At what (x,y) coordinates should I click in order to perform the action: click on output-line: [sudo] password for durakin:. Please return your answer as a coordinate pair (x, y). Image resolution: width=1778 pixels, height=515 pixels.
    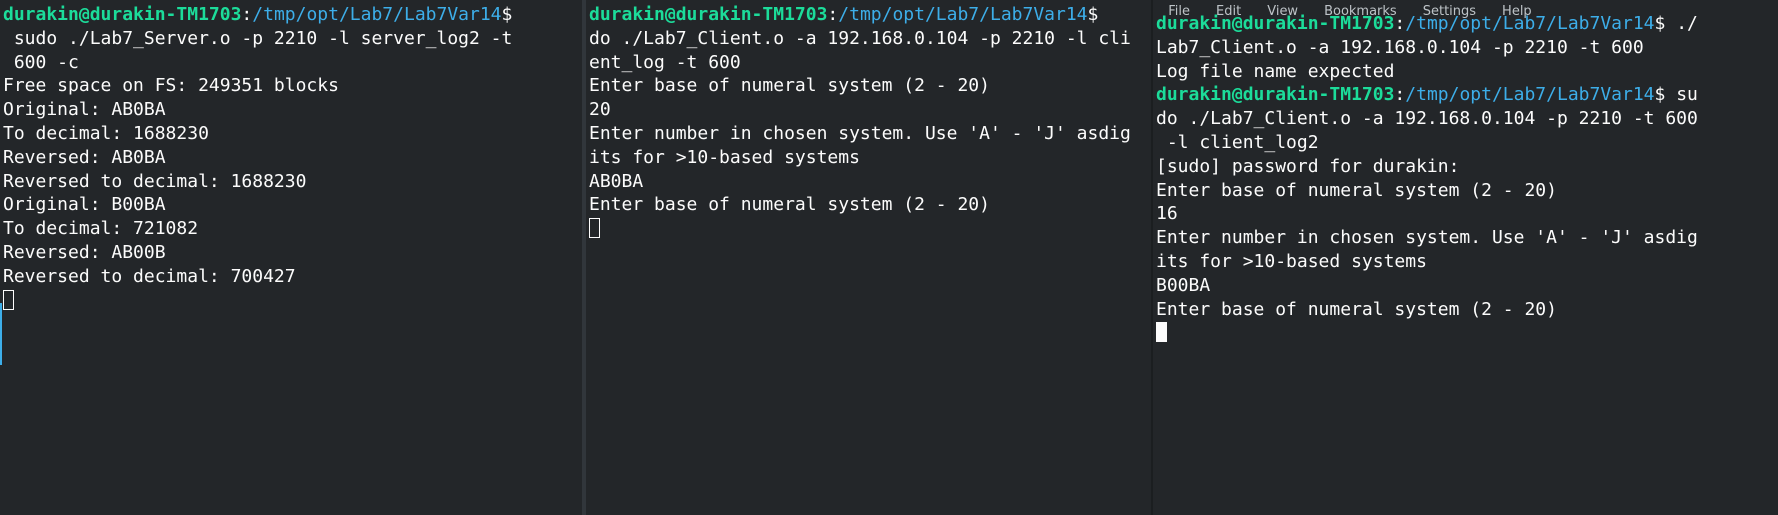
    Looking at the image, I should click on (1308, 166).